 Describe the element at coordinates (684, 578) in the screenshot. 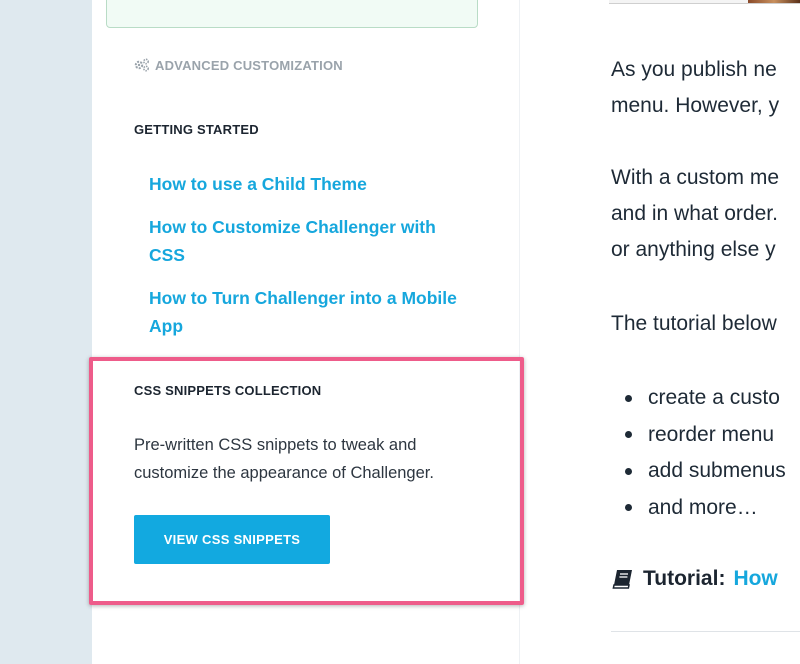

I see `tutorial-label: Tutorial:` at that location.